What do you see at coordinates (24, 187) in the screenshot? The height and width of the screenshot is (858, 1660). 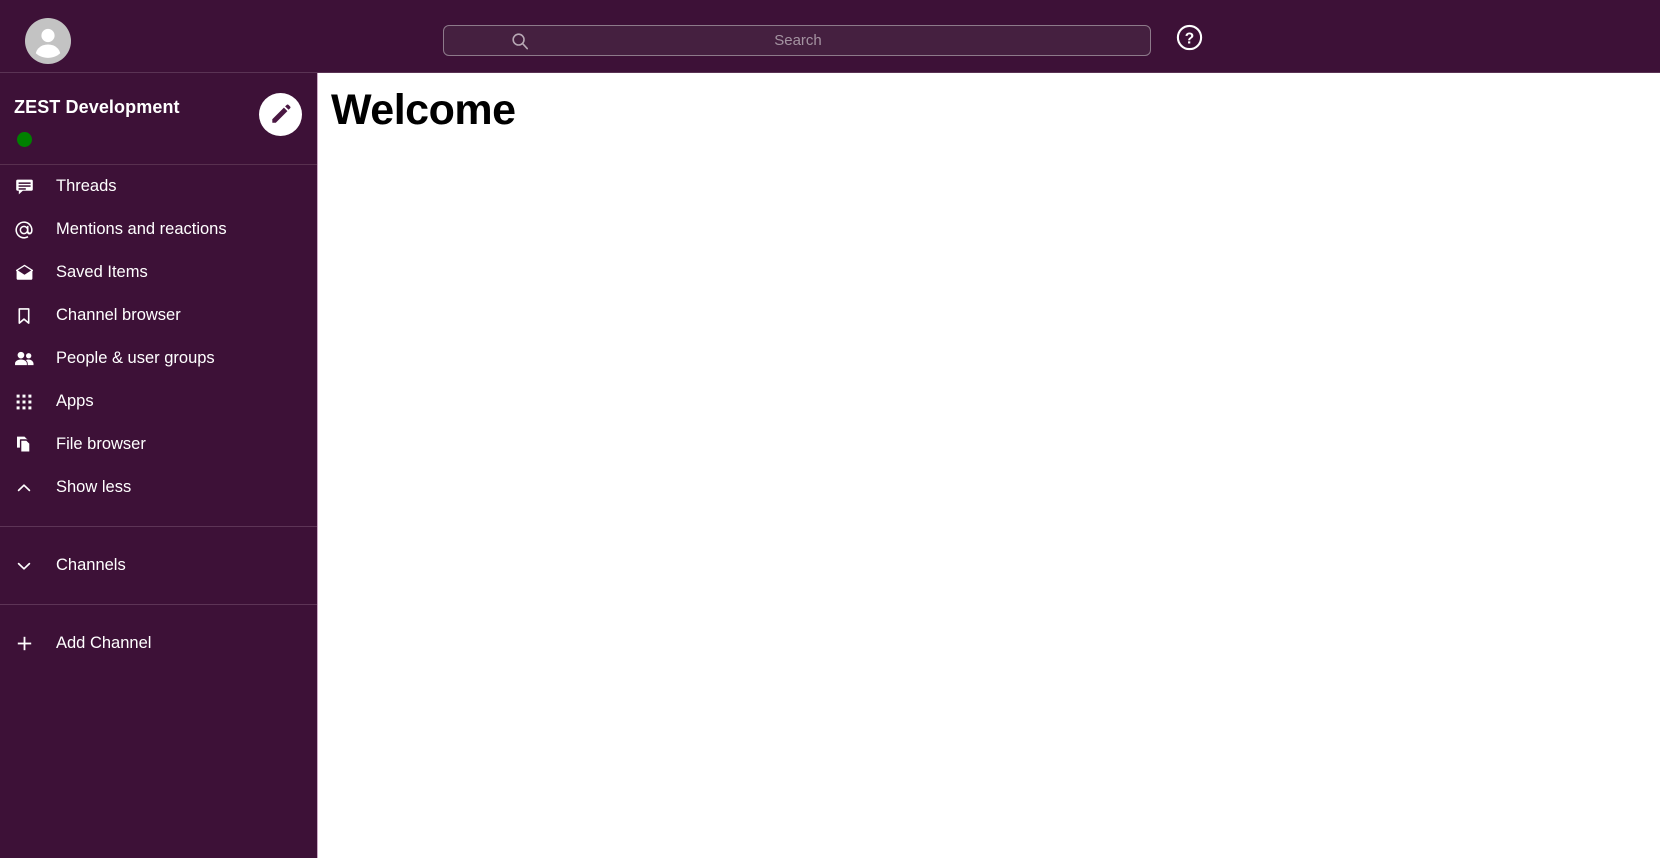 I see `threads-icon` at bounding box center [24, 187].